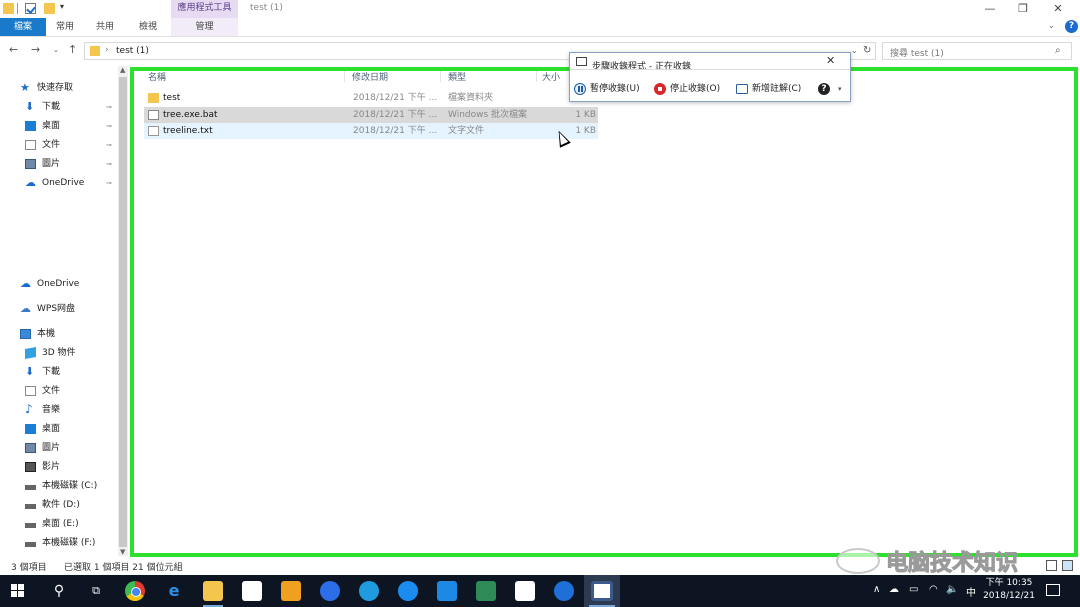 Image resolution: width=1080 pixels, height=607 pixels. Describe the element at coordinates (18, 591) in the screenshot. I see `windows-start-icon` at that location.